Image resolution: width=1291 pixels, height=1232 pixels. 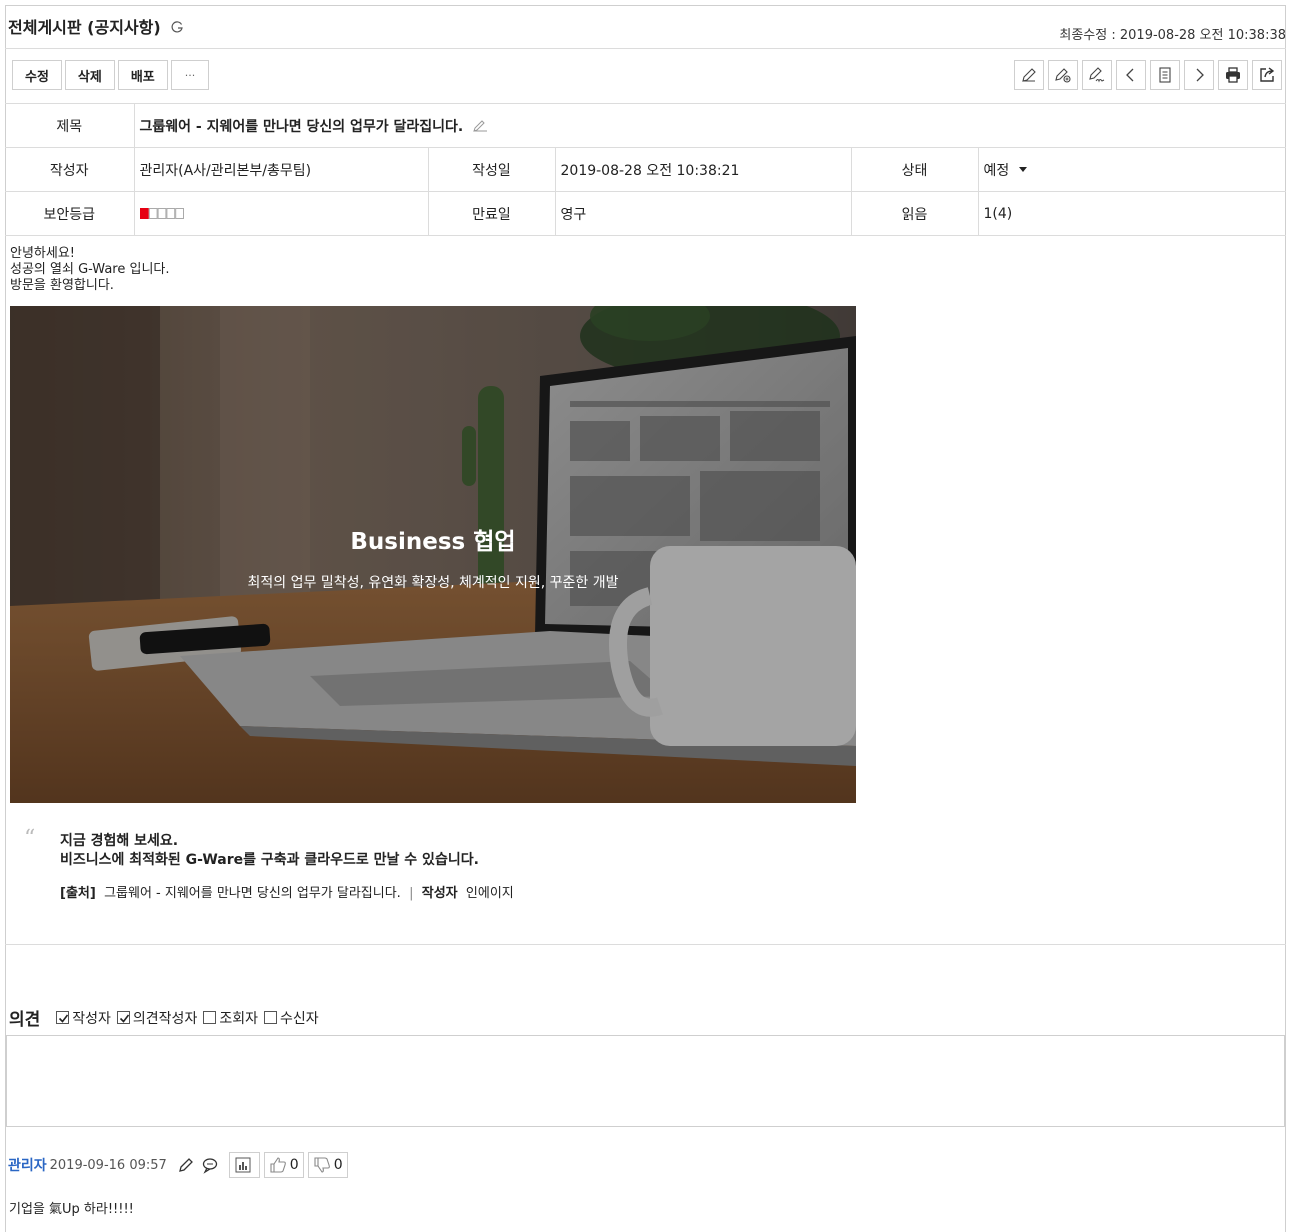 What do you see at coordinates (177, 27) in the screenshot?
I see `refresh-icon` at bounding box center [177, 27].